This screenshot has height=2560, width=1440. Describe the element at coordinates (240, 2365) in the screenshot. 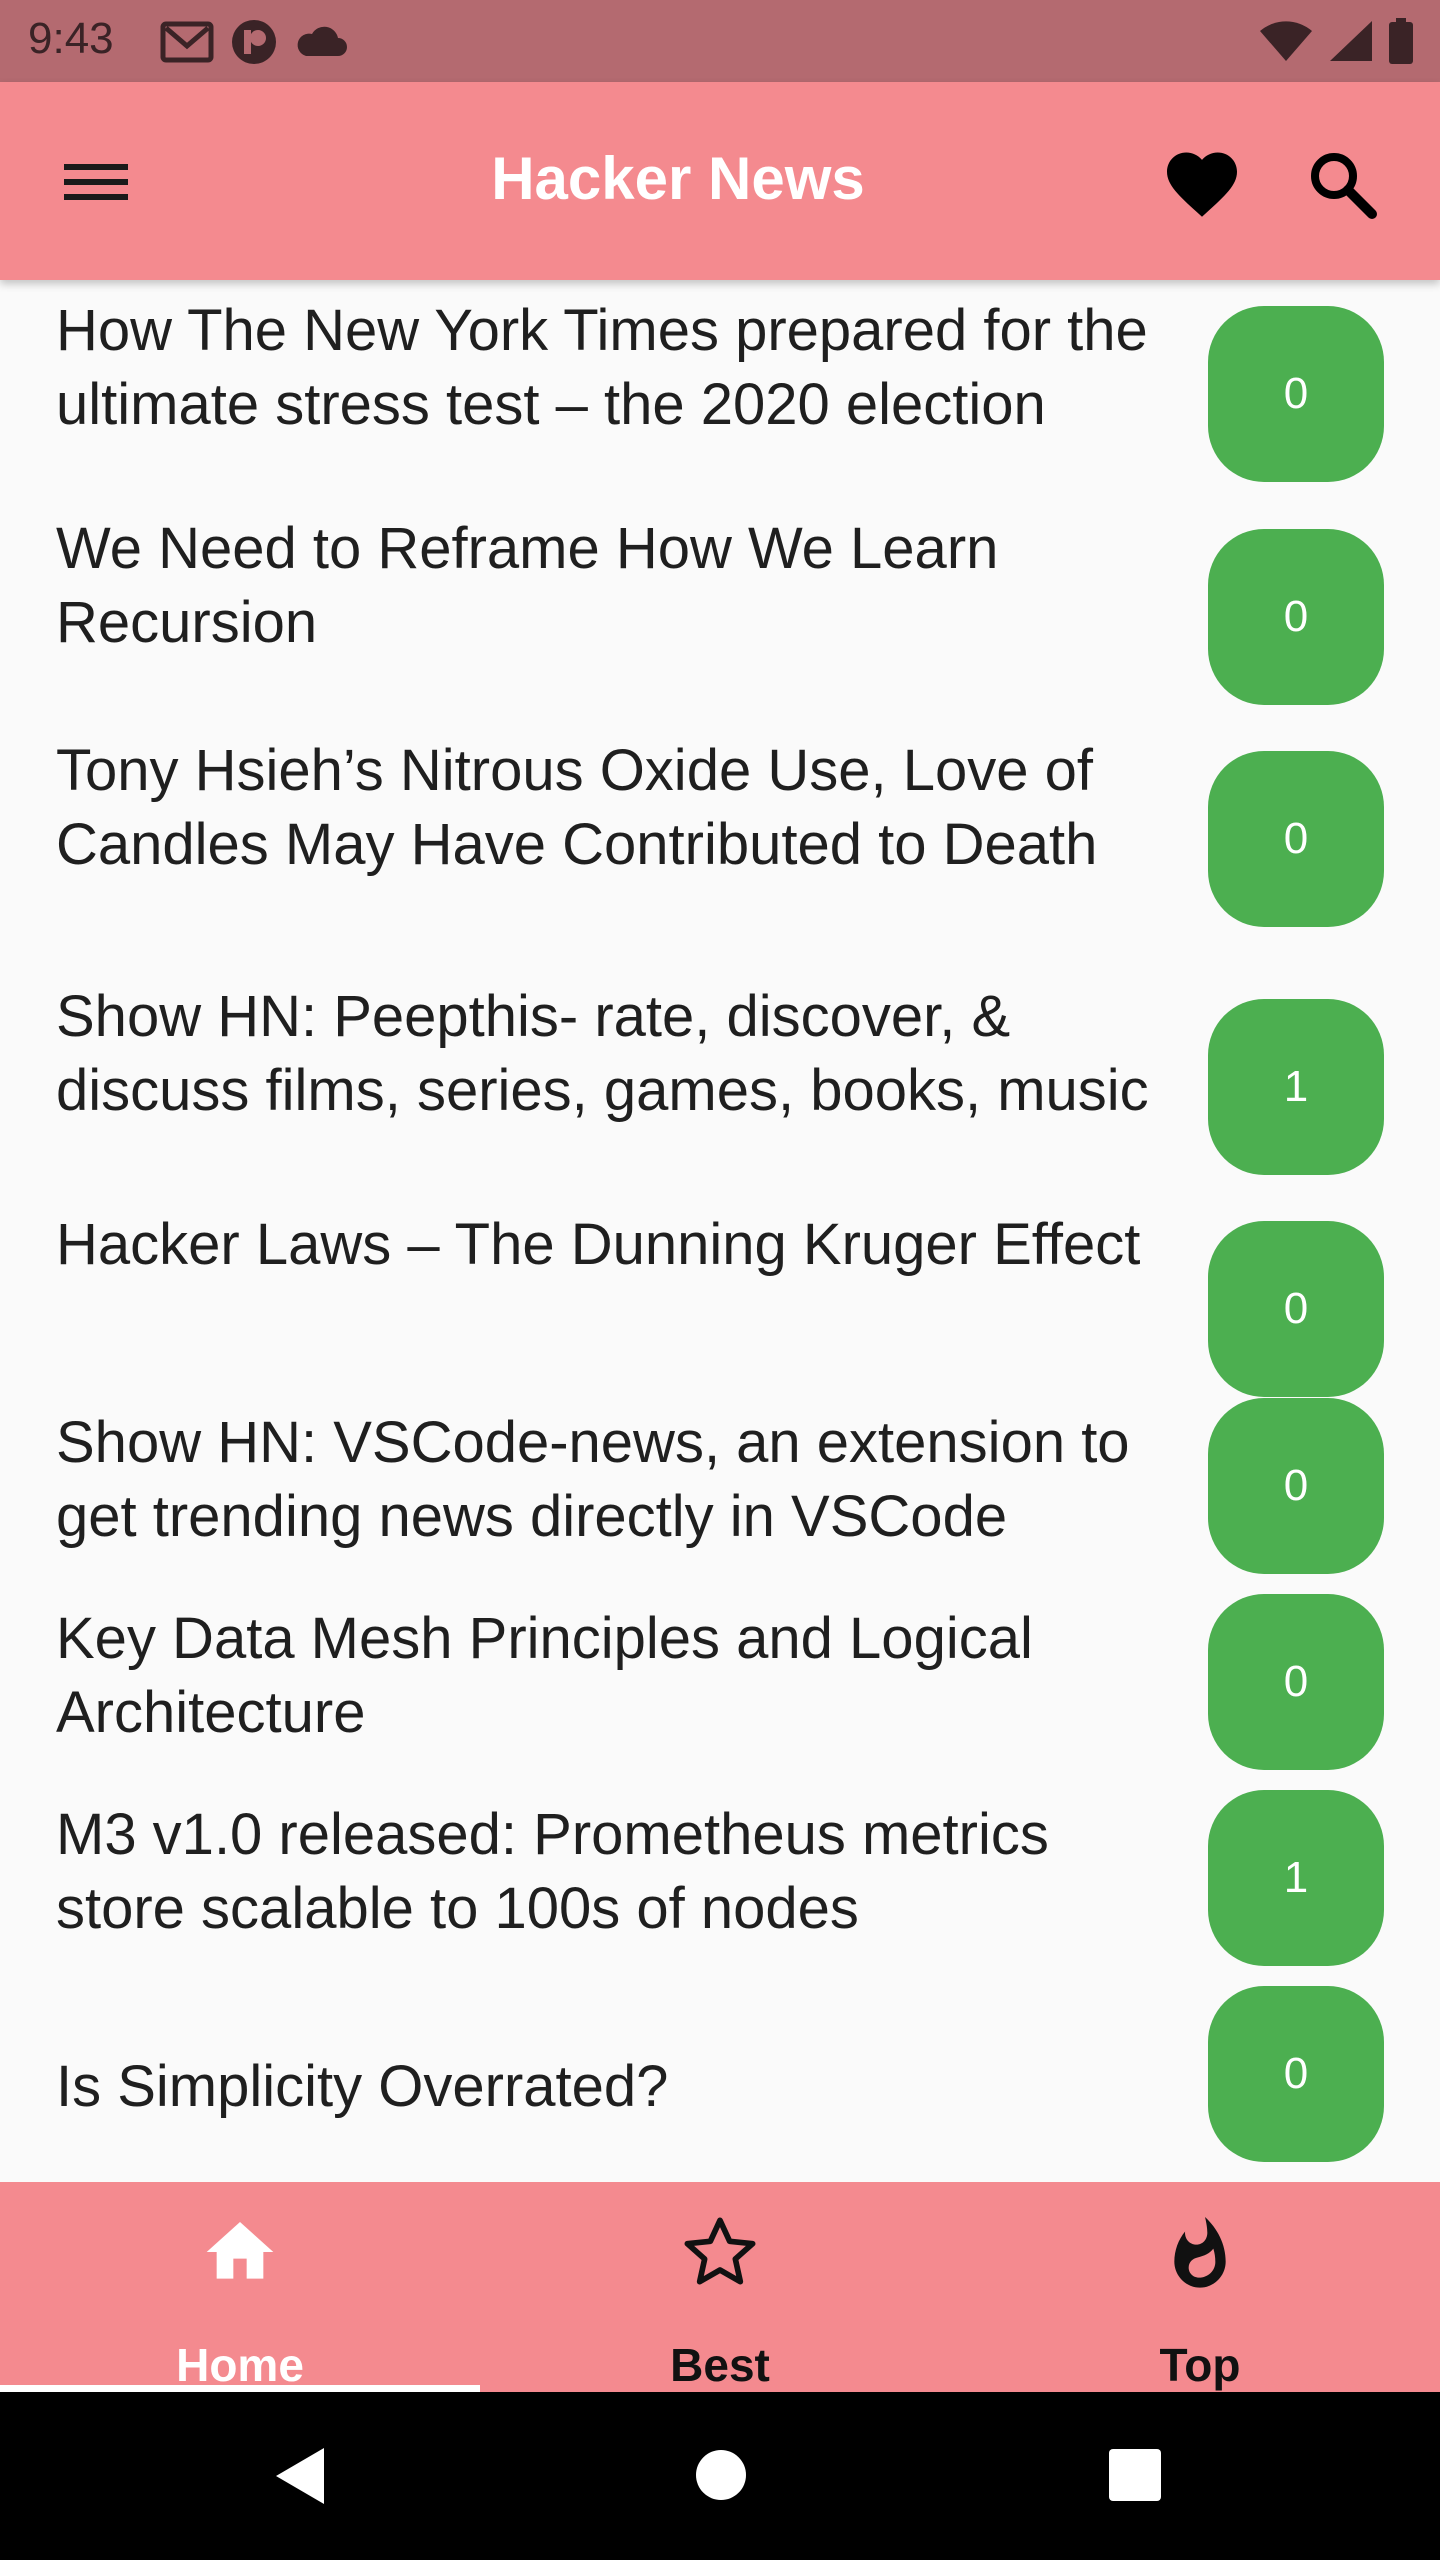

I see `nav-label-home: Home` at that location.